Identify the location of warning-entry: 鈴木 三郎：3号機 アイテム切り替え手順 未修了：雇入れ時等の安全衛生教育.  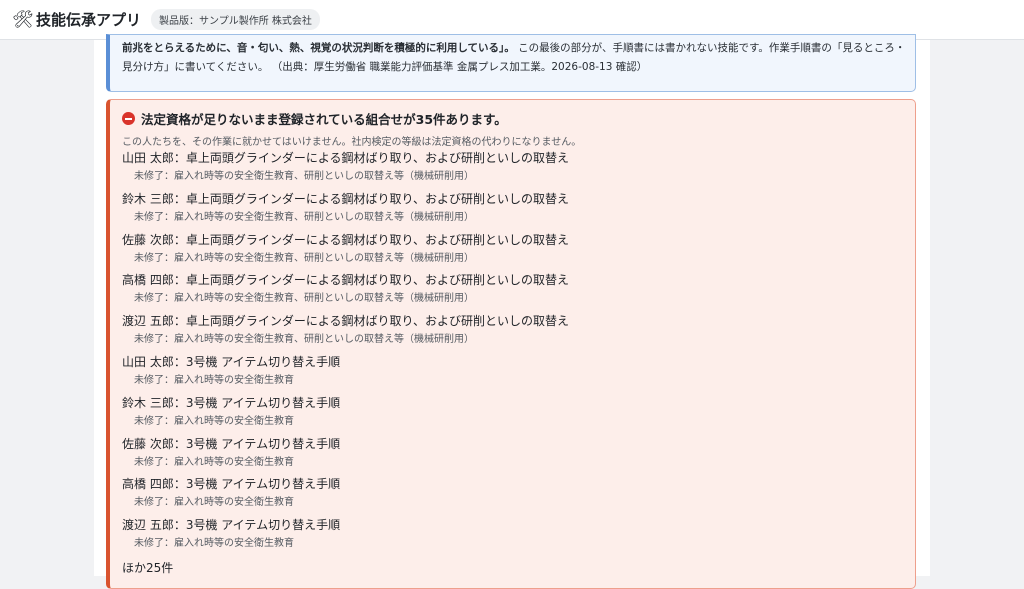
(231, 411).